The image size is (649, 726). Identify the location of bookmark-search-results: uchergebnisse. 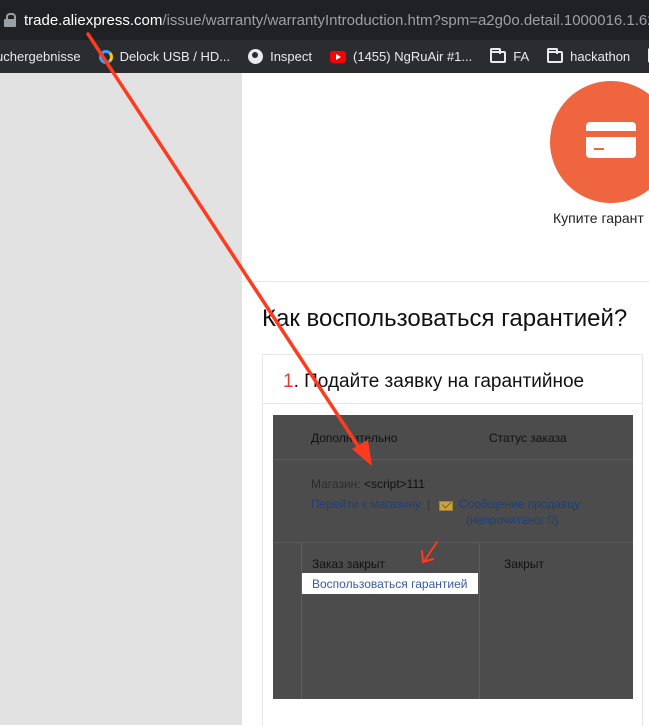
(40, 56).